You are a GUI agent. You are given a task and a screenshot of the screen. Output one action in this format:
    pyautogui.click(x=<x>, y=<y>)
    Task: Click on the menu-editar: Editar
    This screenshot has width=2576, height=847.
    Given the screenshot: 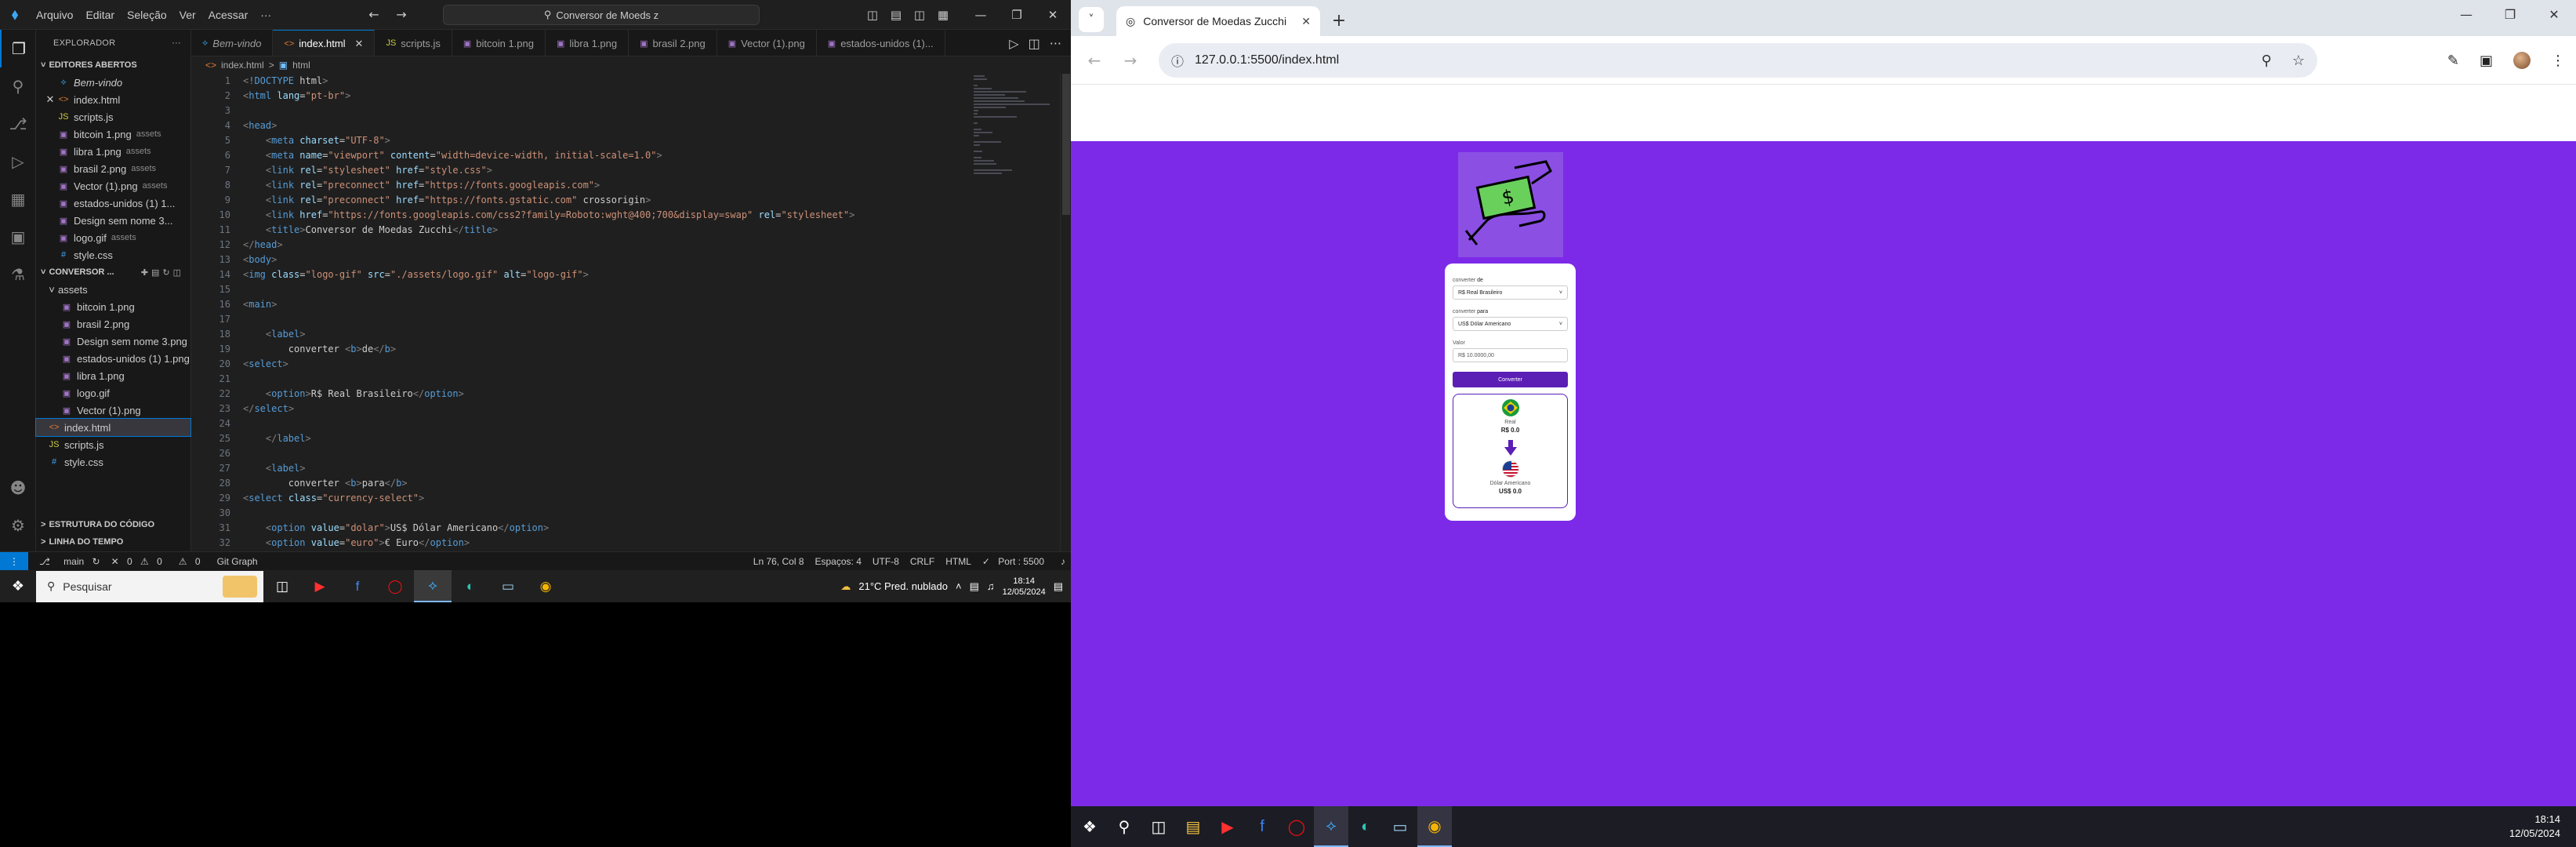 What is the action you would take?
    pyautogui.click(x=100, y=15)
    